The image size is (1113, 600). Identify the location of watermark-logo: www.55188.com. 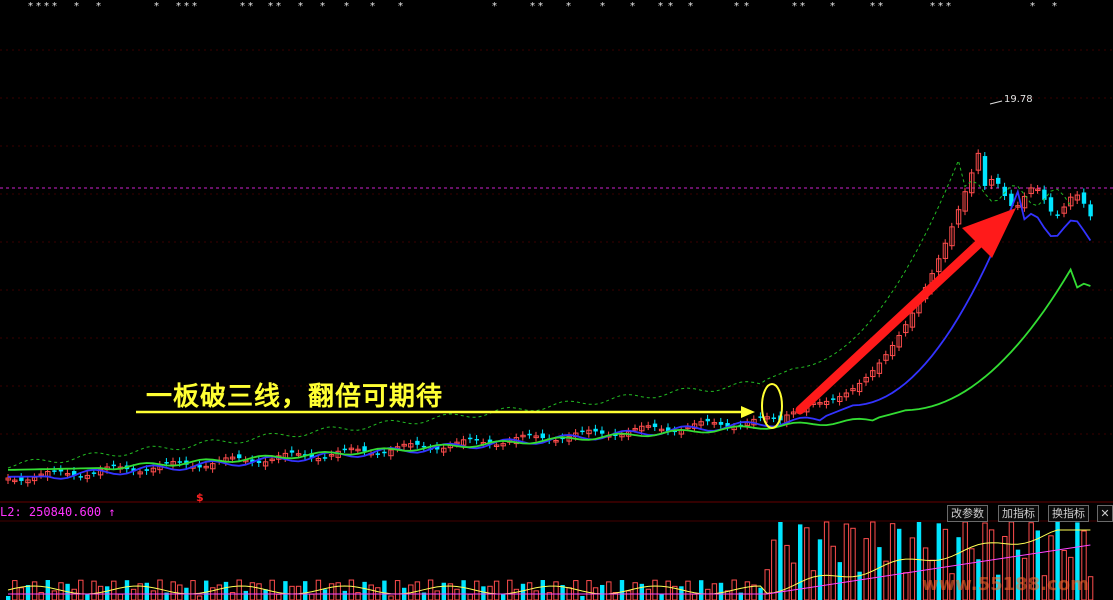
(1005, 584).